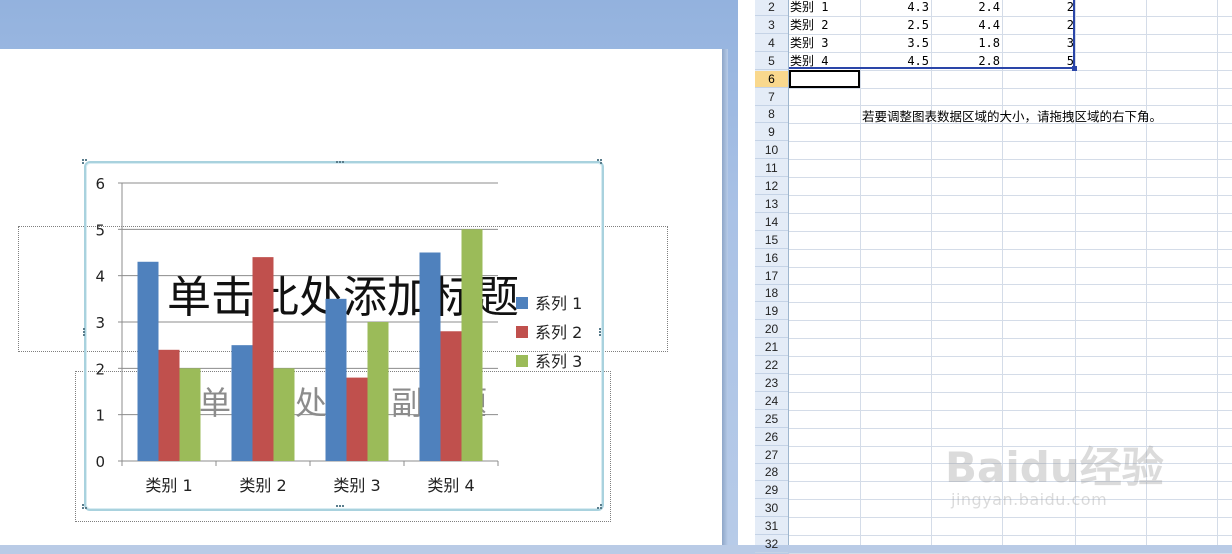 Image resolution: width=1232 pixels, height=554 pixels. Describe the element at coordinates (558, 332) in the screenshot. I see `legend-label: 系列 2` at that location.